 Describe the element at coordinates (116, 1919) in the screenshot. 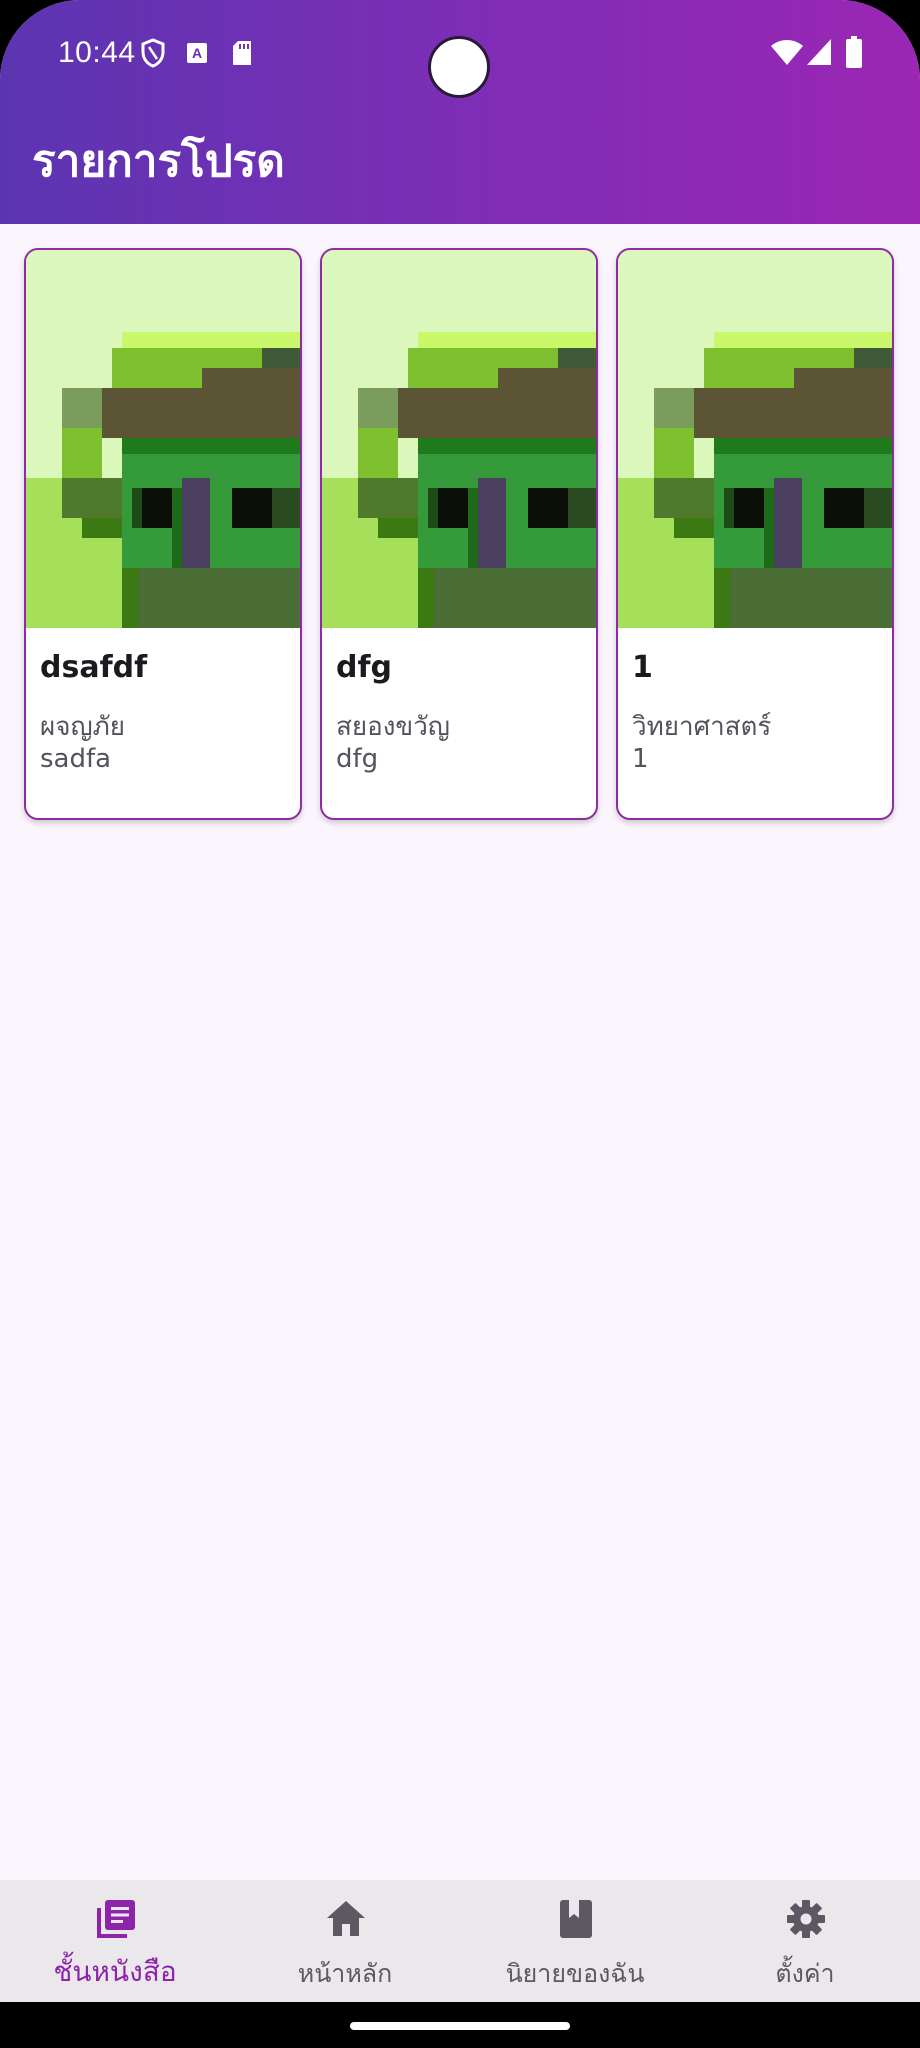

I see `library-books-icon` at that location.